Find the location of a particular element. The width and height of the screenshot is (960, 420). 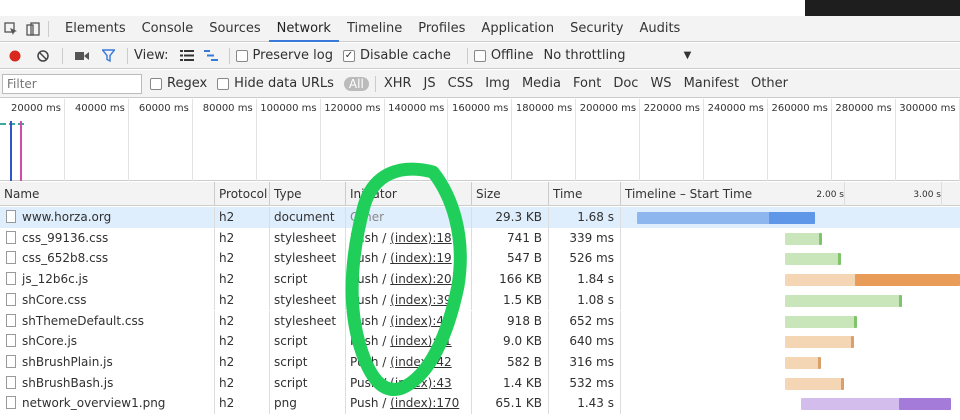

cell-name: network_overview1.png is located at coordinates (107, 403).